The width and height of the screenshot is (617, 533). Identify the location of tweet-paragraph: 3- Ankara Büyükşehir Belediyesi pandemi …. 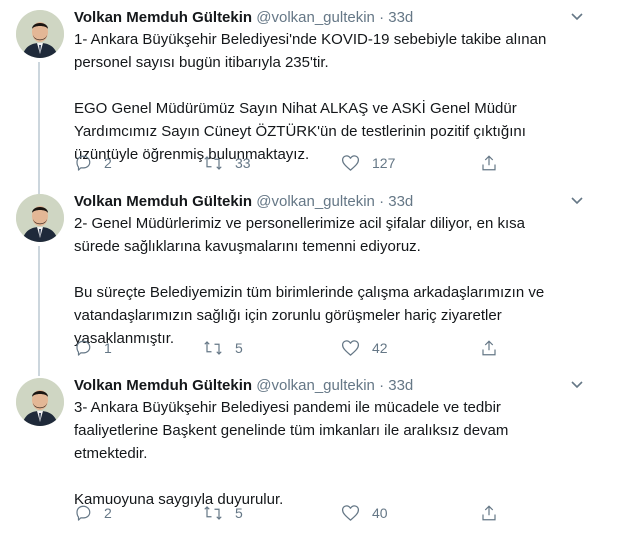
(291, 430).